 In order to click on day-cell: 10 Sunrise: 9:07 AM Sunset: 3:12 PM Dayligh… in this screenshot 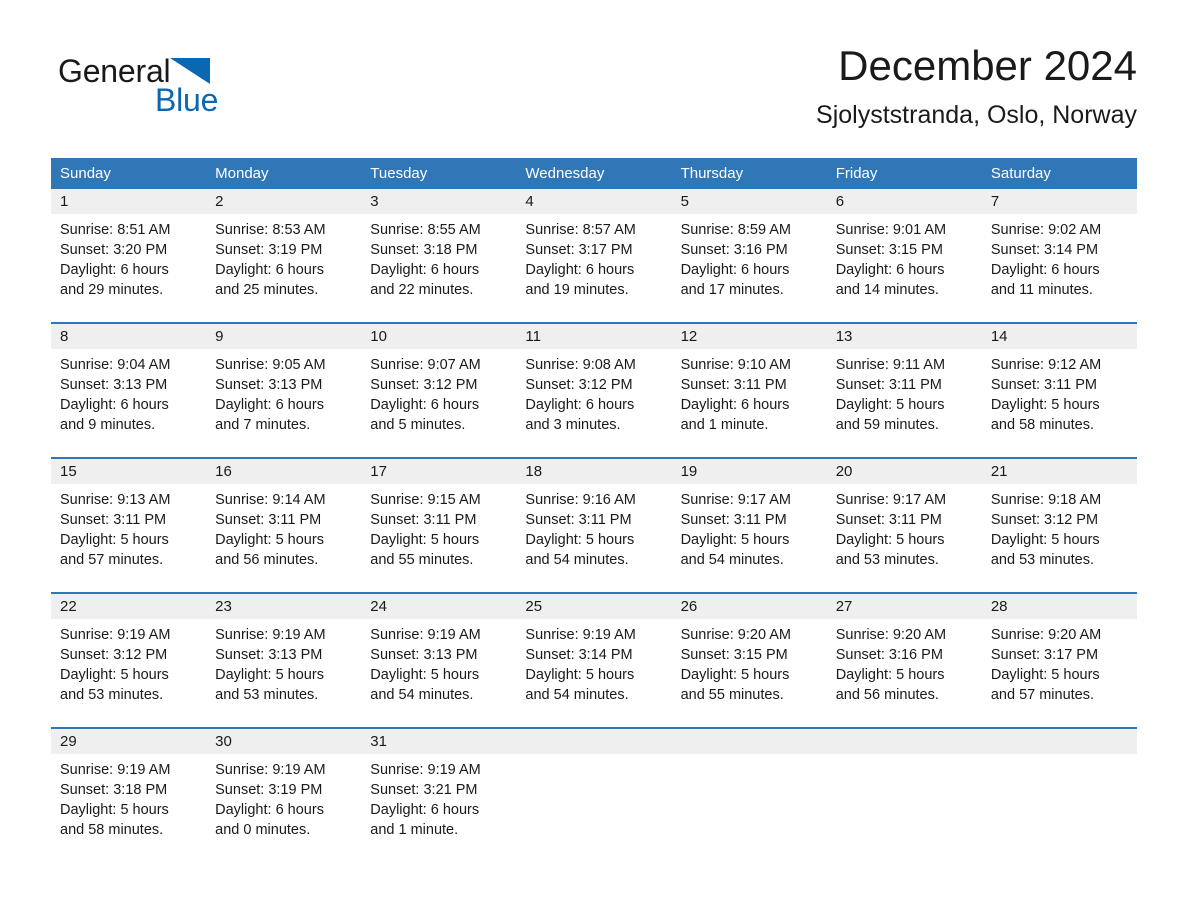, I will do `click(439, 390)`.